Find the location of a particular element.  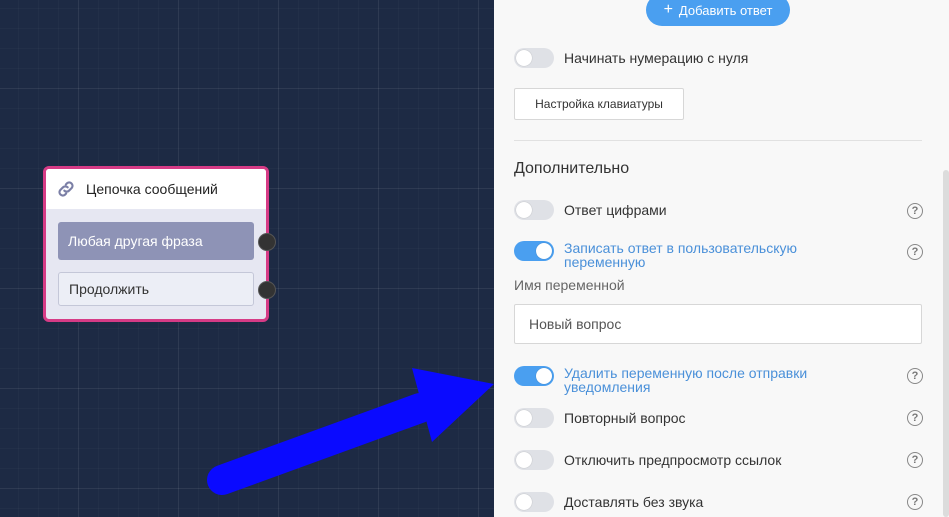

start-numbering-label: Начинать нумерацию с нуля is located at coordinates (656, 58).